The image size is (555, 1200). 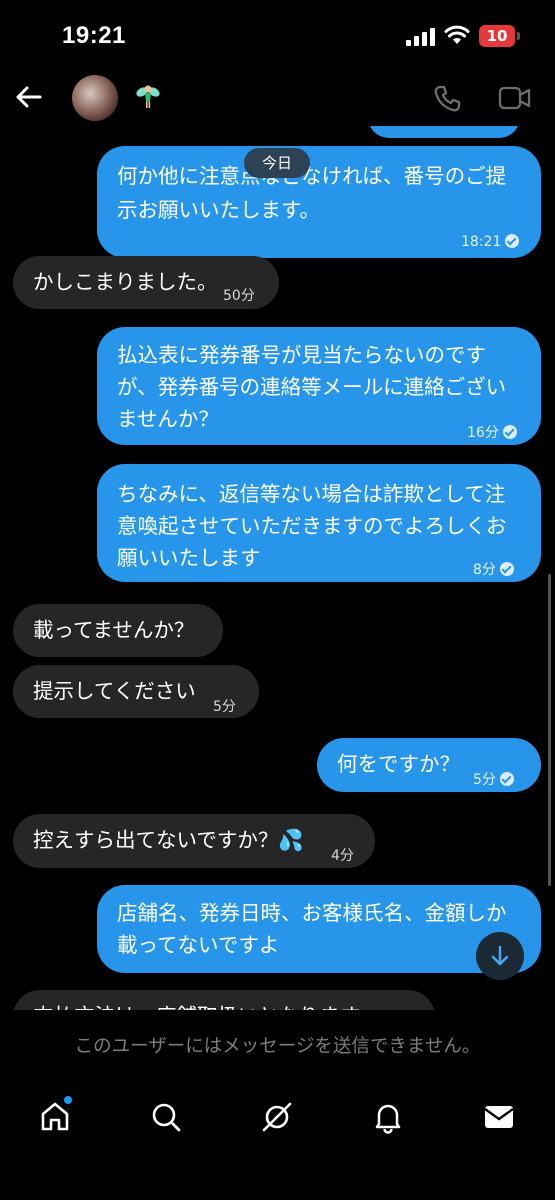 I want to click on message-bubble-received: かしこまりました。 50分, so click(x=146, y=282).